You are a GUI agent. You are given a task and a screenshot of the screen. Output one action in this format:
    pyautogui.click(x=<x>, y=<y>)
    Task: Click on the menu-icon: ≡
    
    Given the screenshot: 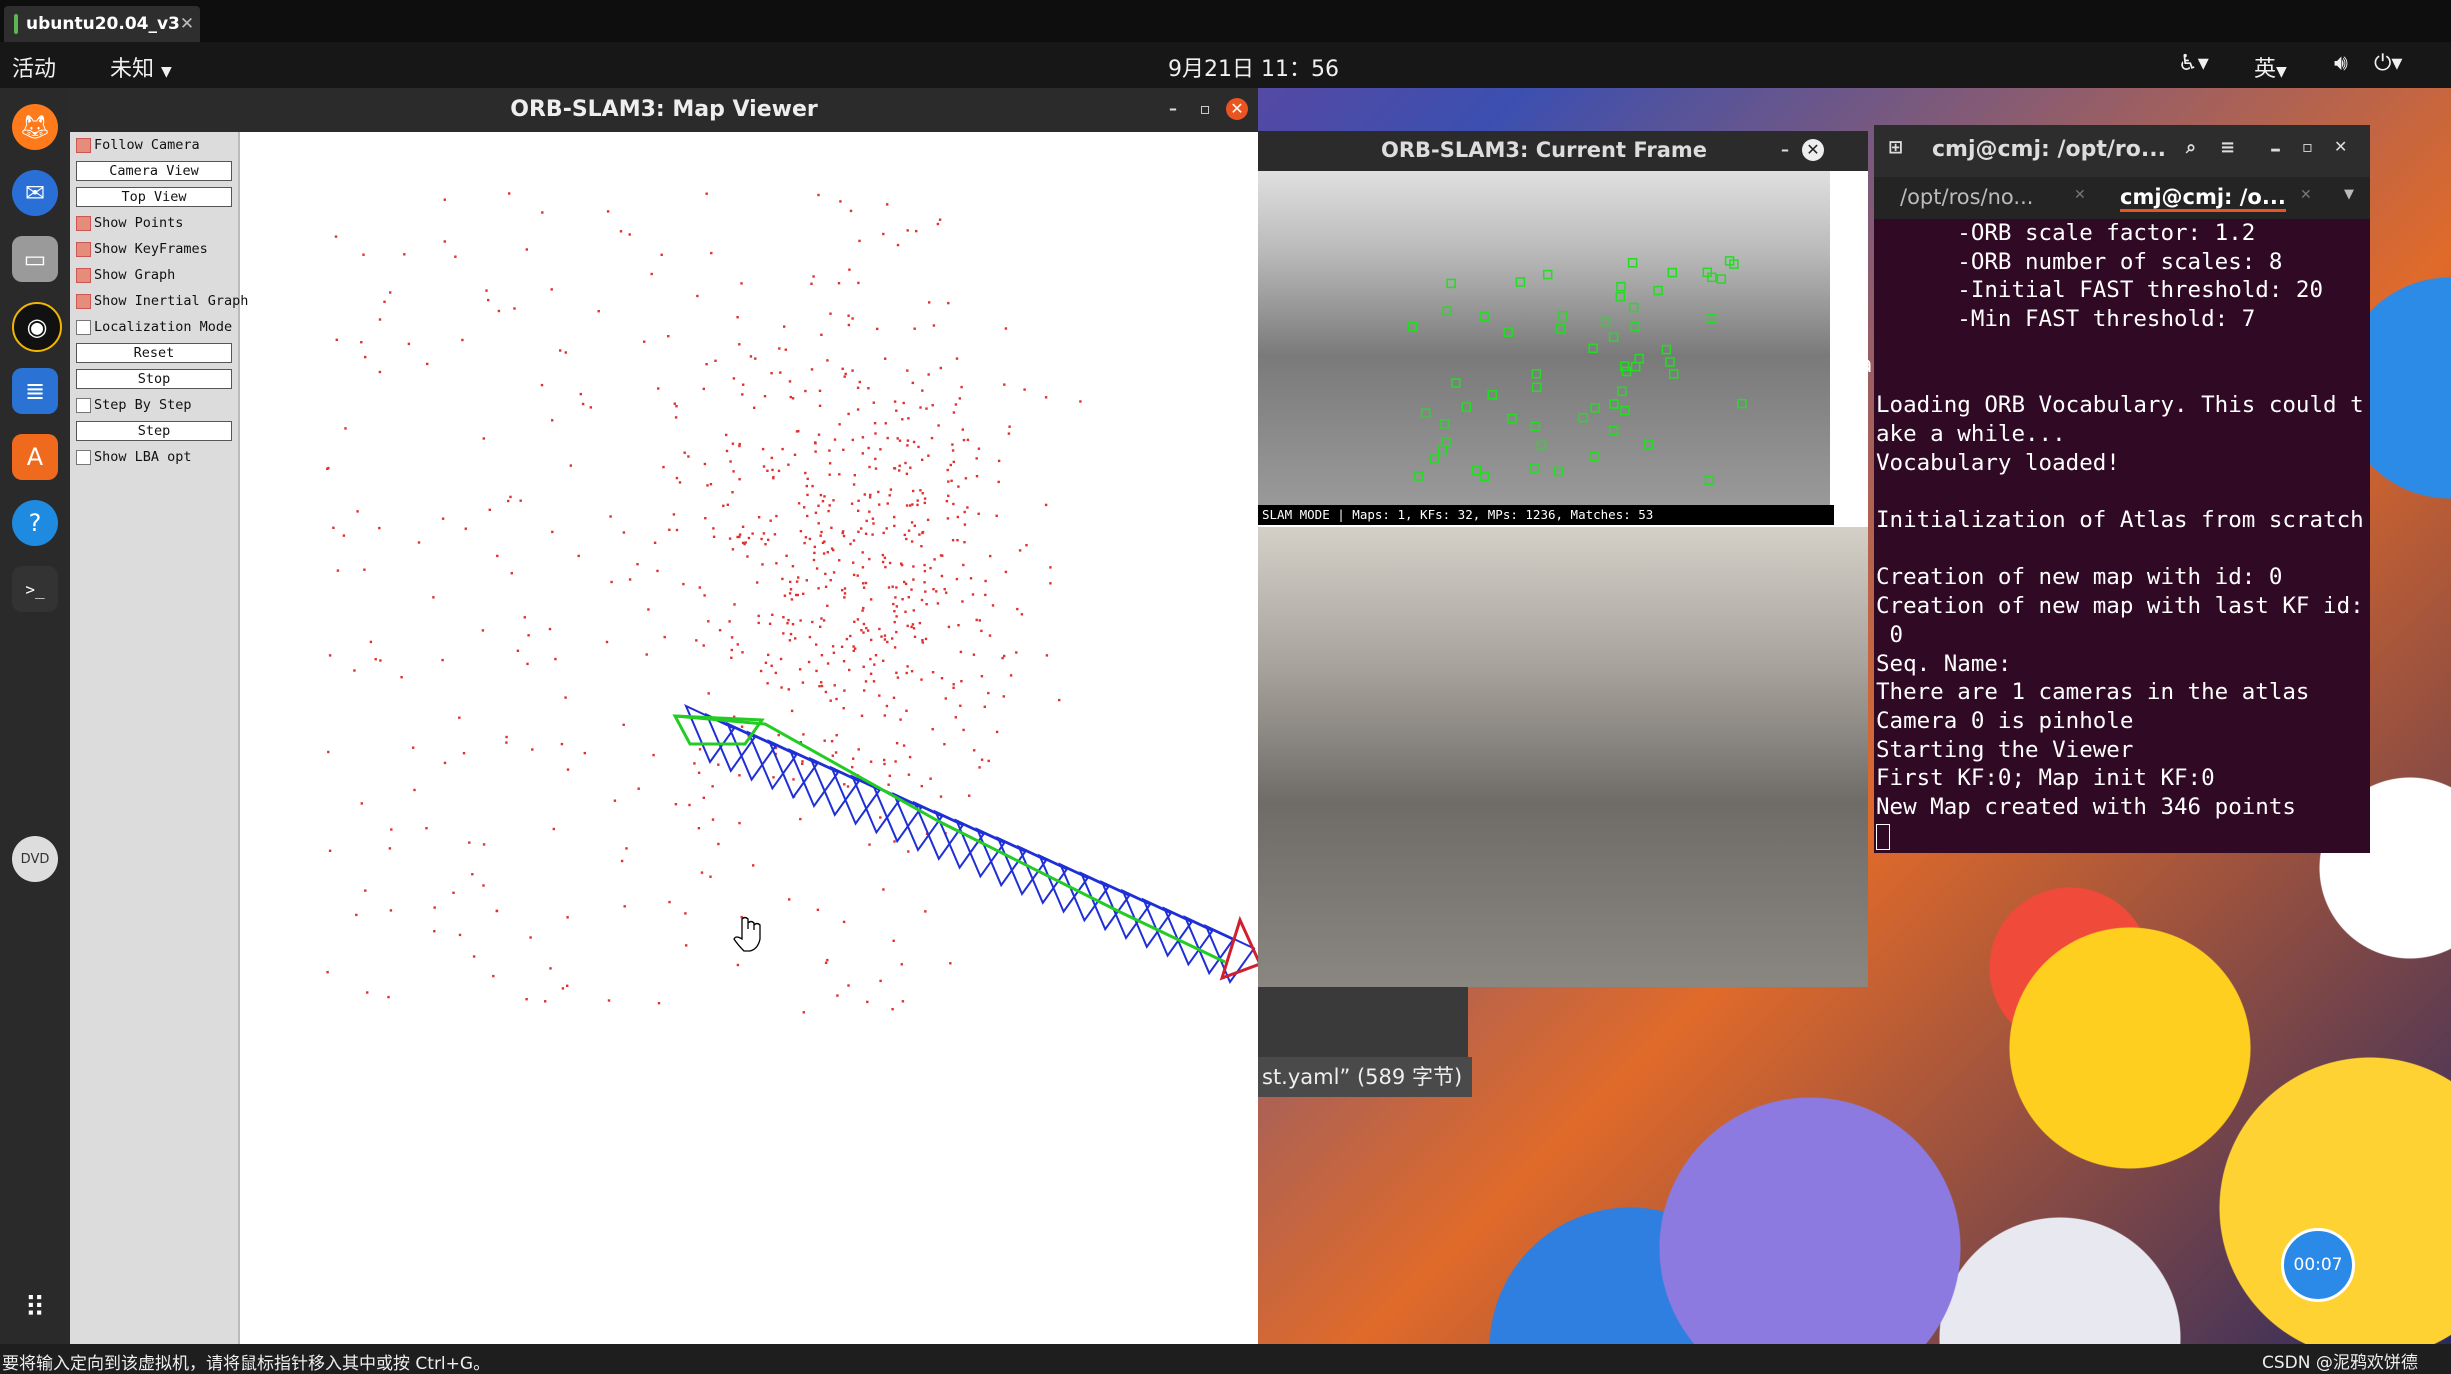 What is the action you would take?
    pyautogui.click(x=2227, y=147)
    